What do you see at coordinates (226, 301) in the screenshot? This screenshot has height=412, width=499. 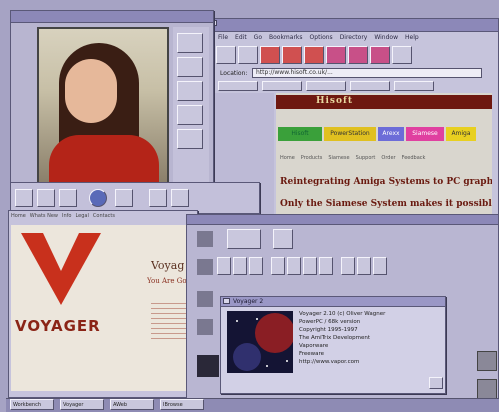 I see `about-close-icon` at bounding box center [226, 301].